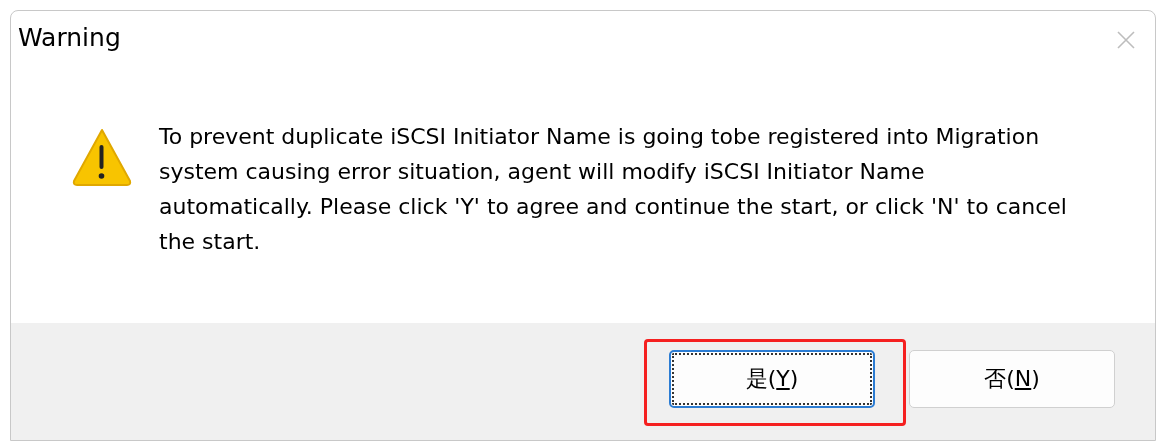 The height and width of the screenshot is (441, 1156). I want to click on window-title: Warning, so click(69, 38).